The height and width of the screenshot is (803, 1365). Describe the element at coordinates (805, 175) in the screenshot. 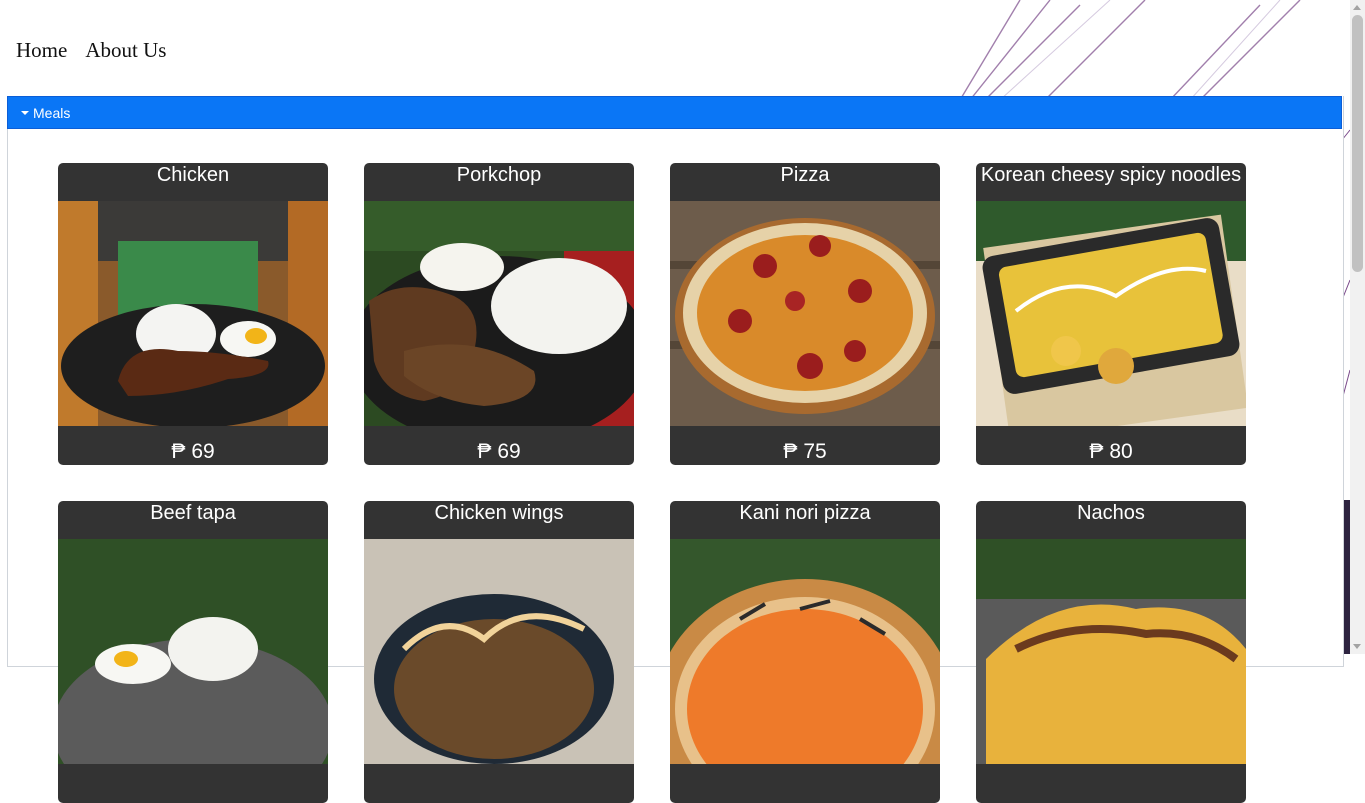

I see `meal-name: Pizza` at that location.